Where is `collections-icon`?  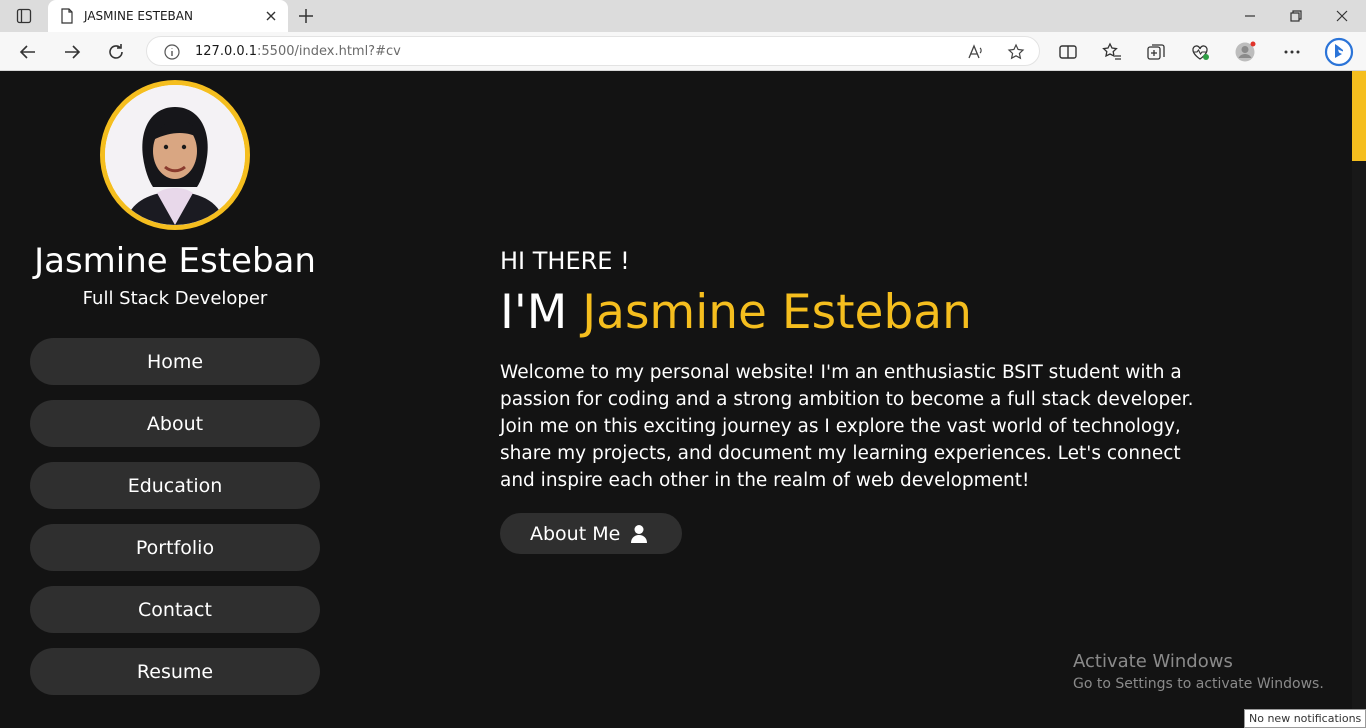
collections-icon is located at coordinates (1156, 52).